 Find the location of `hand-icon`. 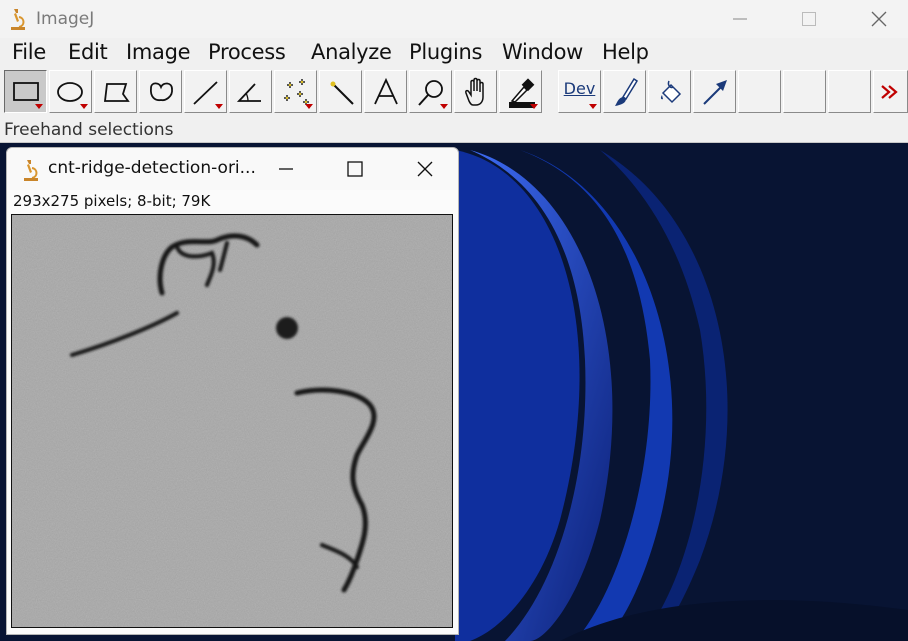

hand-icon is located at coordinates (474, 91).